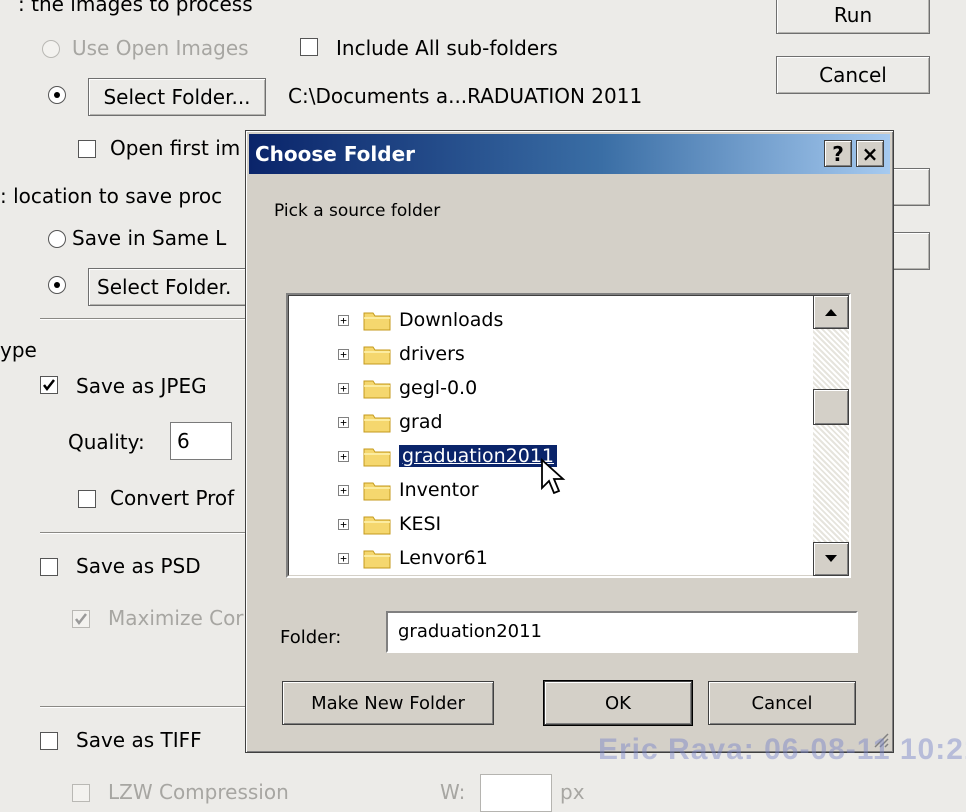 Image resolution: width=966 pixels, height=812 pixels. I want to click on dialog-title: Choose Folder, so click(335, 154).